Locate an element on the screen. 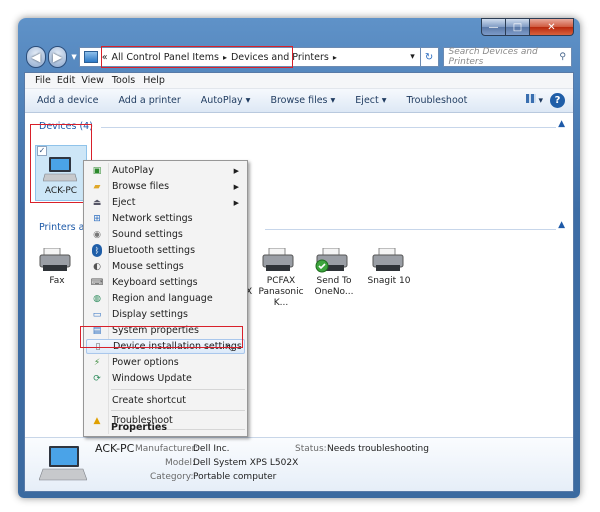 This screenshot has width=600, height=512. address-dropdown: ▾ is located at coordinates (412, 57).